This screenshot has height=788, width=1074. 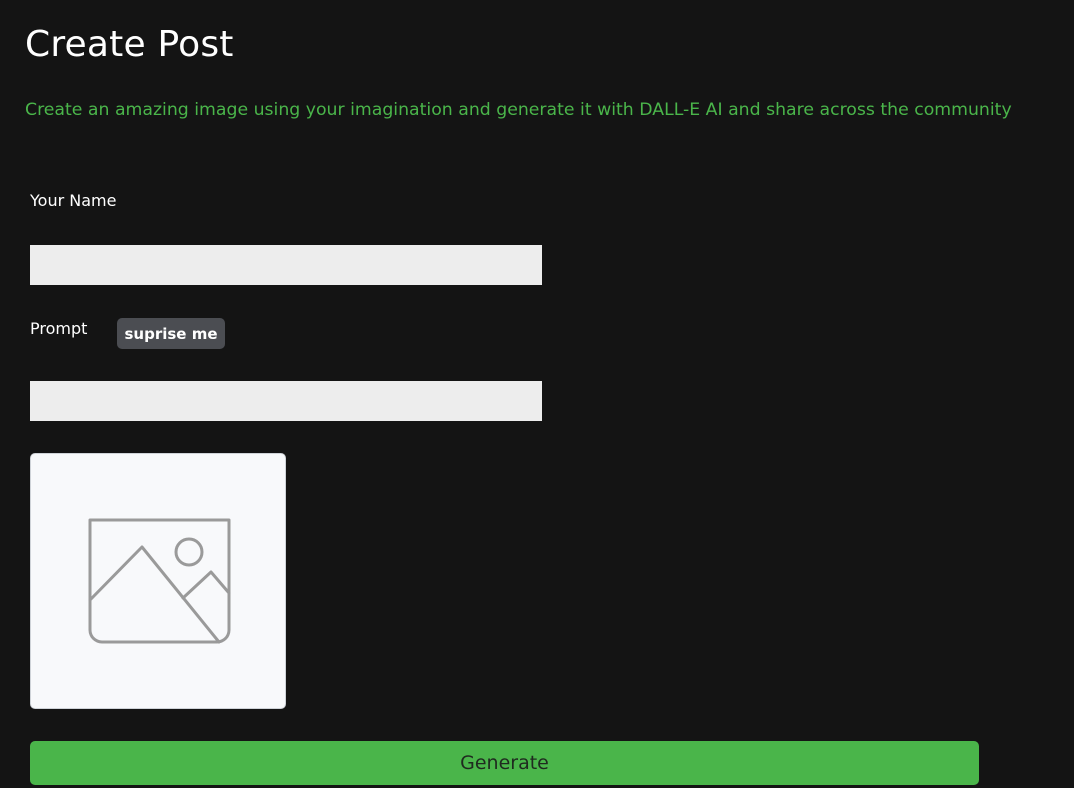 I want to click on image-placeholder-icon, so click(x=159, y=581).